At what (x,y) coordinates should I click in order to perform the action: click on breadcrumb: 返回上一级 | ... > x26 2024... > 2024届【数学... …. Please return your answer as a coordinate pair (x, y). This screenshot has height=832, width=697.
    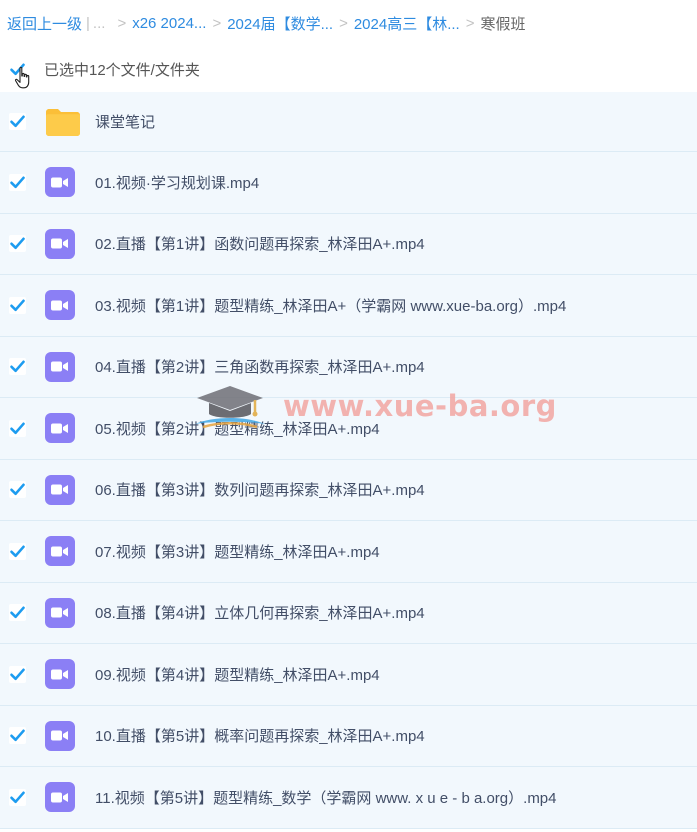
    Looking at the image, I should click on (348, 23).